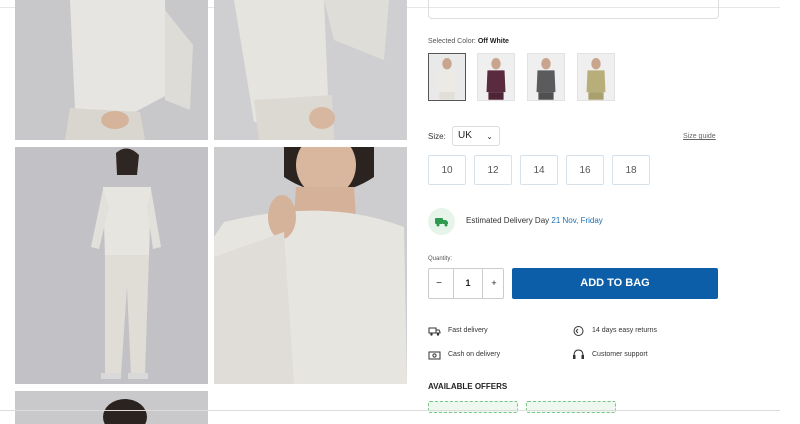 Image resolution: width=800 pixels, height=424 pixels. I want to click on estimated-delivery: Estimated Delivery Day 21 Nov, Friday, so click(534, 220).